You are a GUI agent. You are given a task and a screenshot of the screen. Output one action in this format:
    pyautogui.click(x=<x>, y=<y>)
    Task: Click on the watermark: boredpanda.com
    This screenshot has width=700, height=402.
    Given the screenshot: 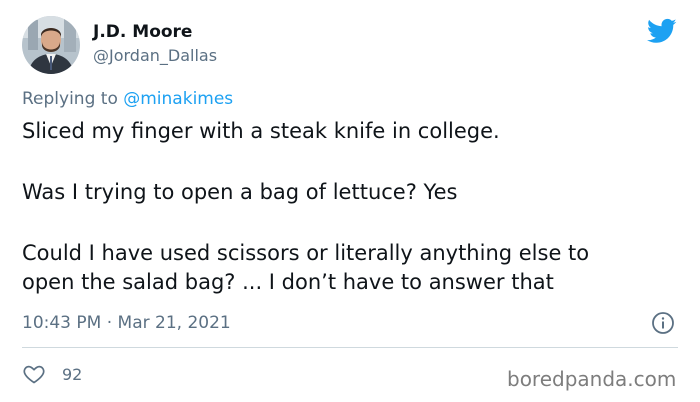 What is the action you would take?
    pyautogui.click(x=592, y=379)
    